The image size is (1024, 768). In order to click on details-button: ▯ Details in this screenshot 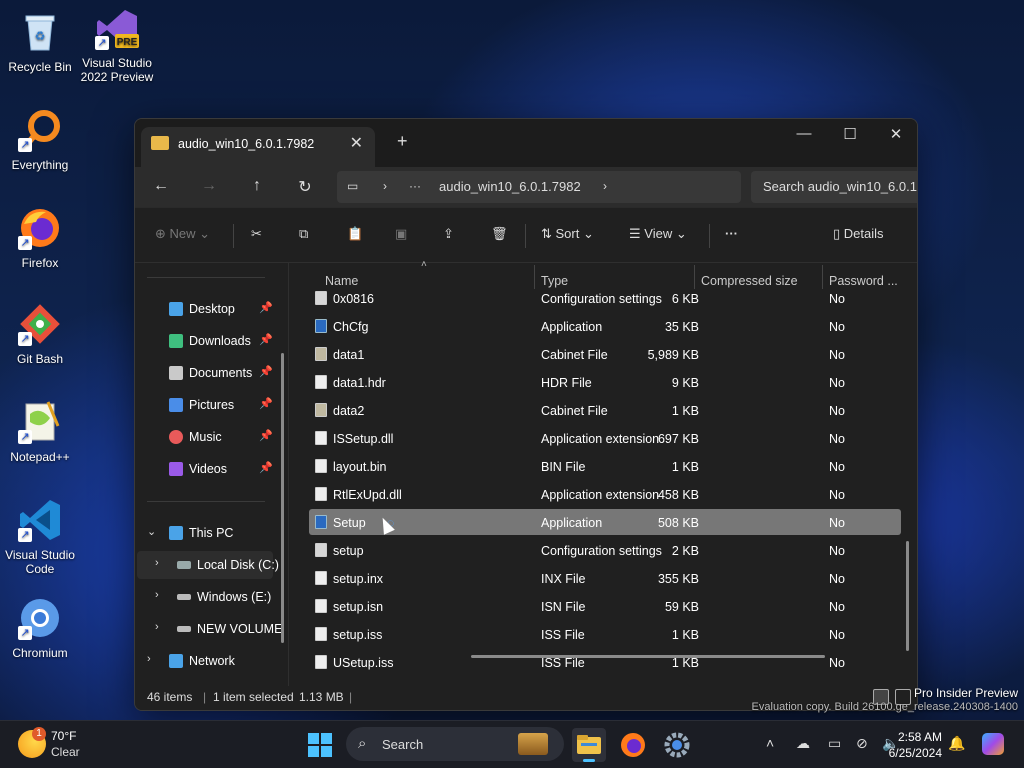, I will do `click(858, 234)`.